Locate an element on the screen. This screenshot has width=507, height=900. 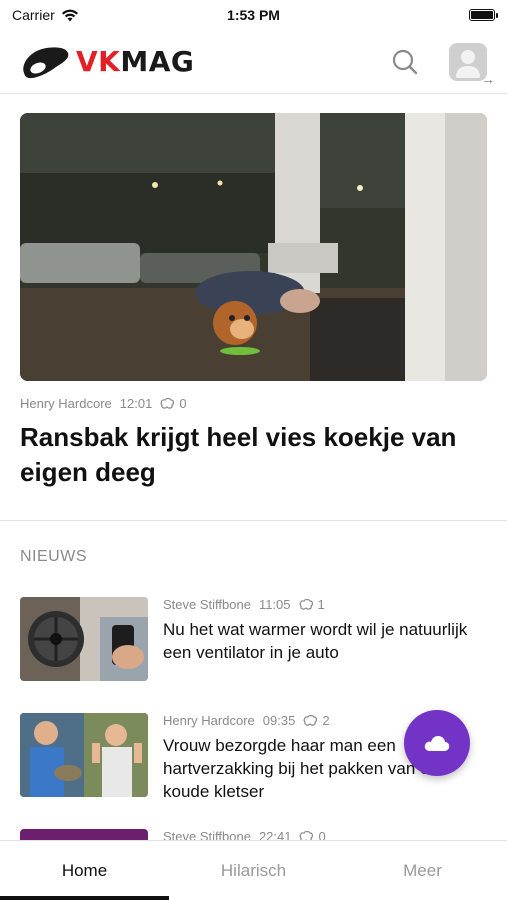
news-meta: Steve Stiffbone 11:05 1 is located at coordinates (318, 604).